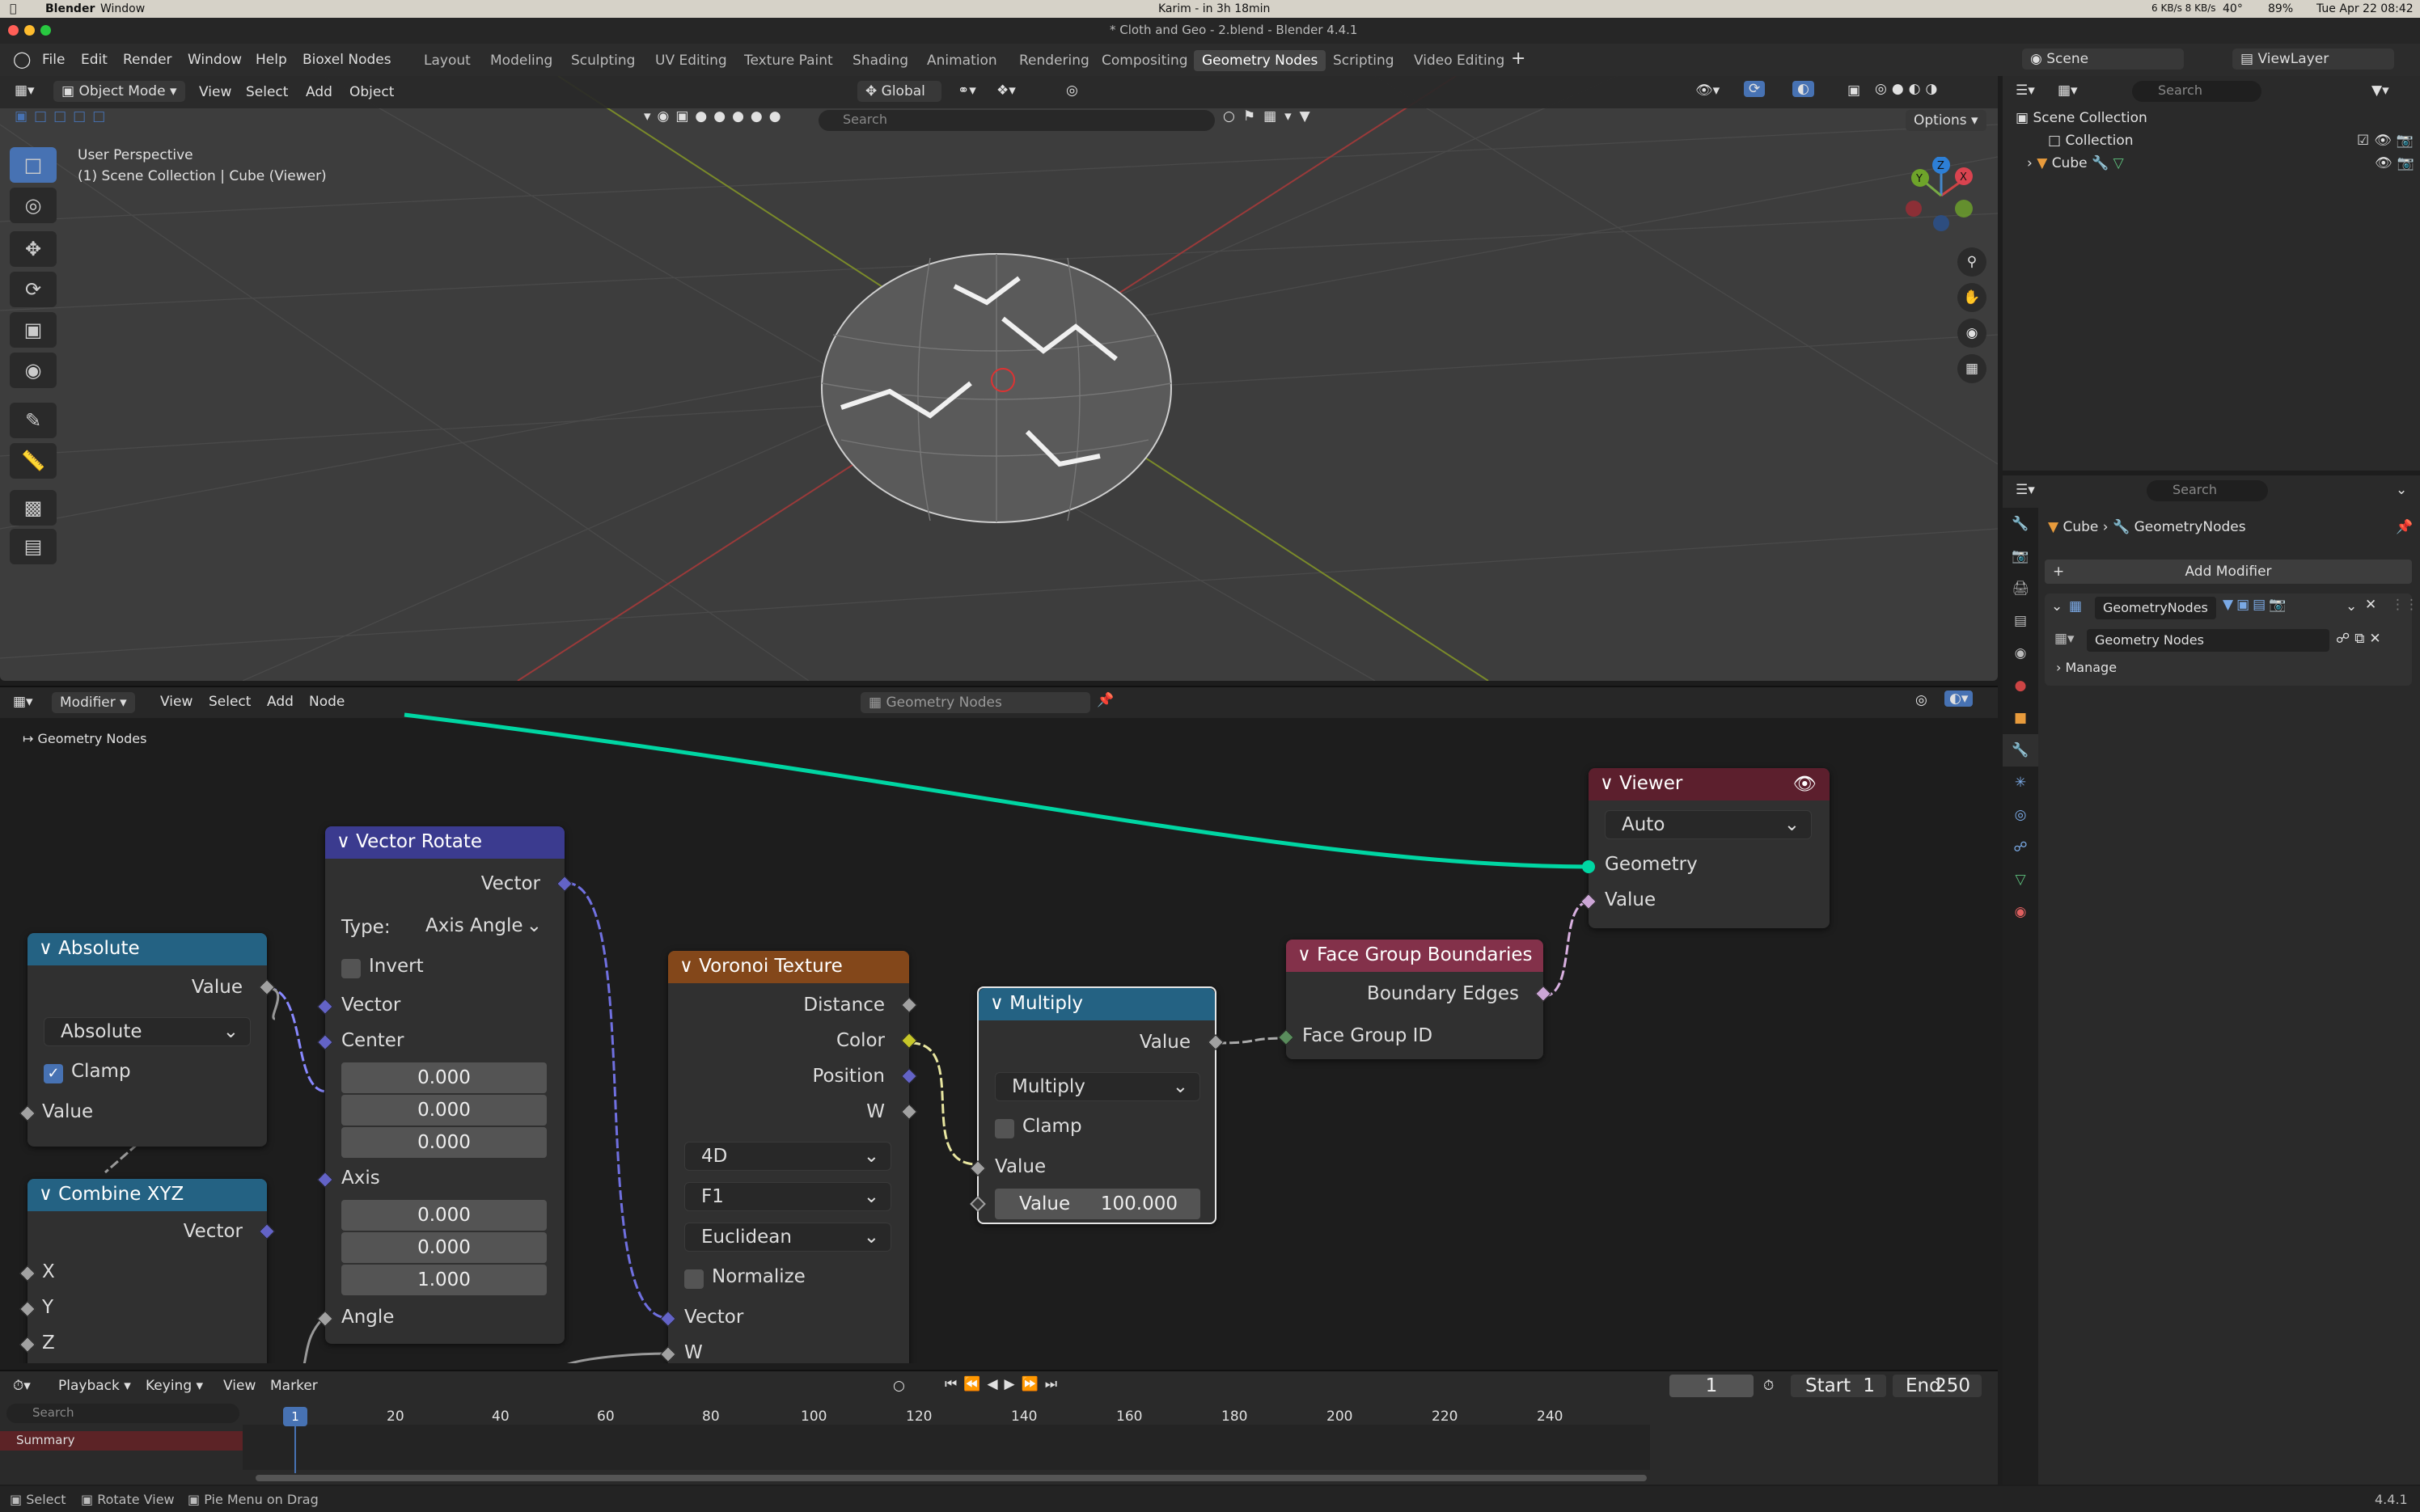  What do you see at coordinates (33, 546) in the screenshot?
I see `add-object-tool-icon: ▤` at bounding box center [33, 546].